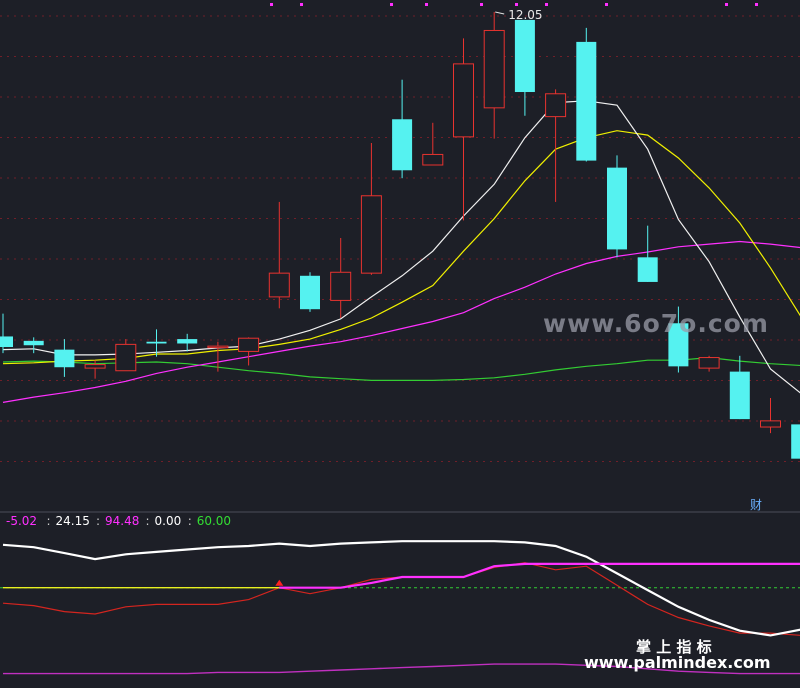 The image size is (800, 688). Describe the element at coordinates (214, 521) in the screenshot. I see `indicator-value: 60.00` at that location.